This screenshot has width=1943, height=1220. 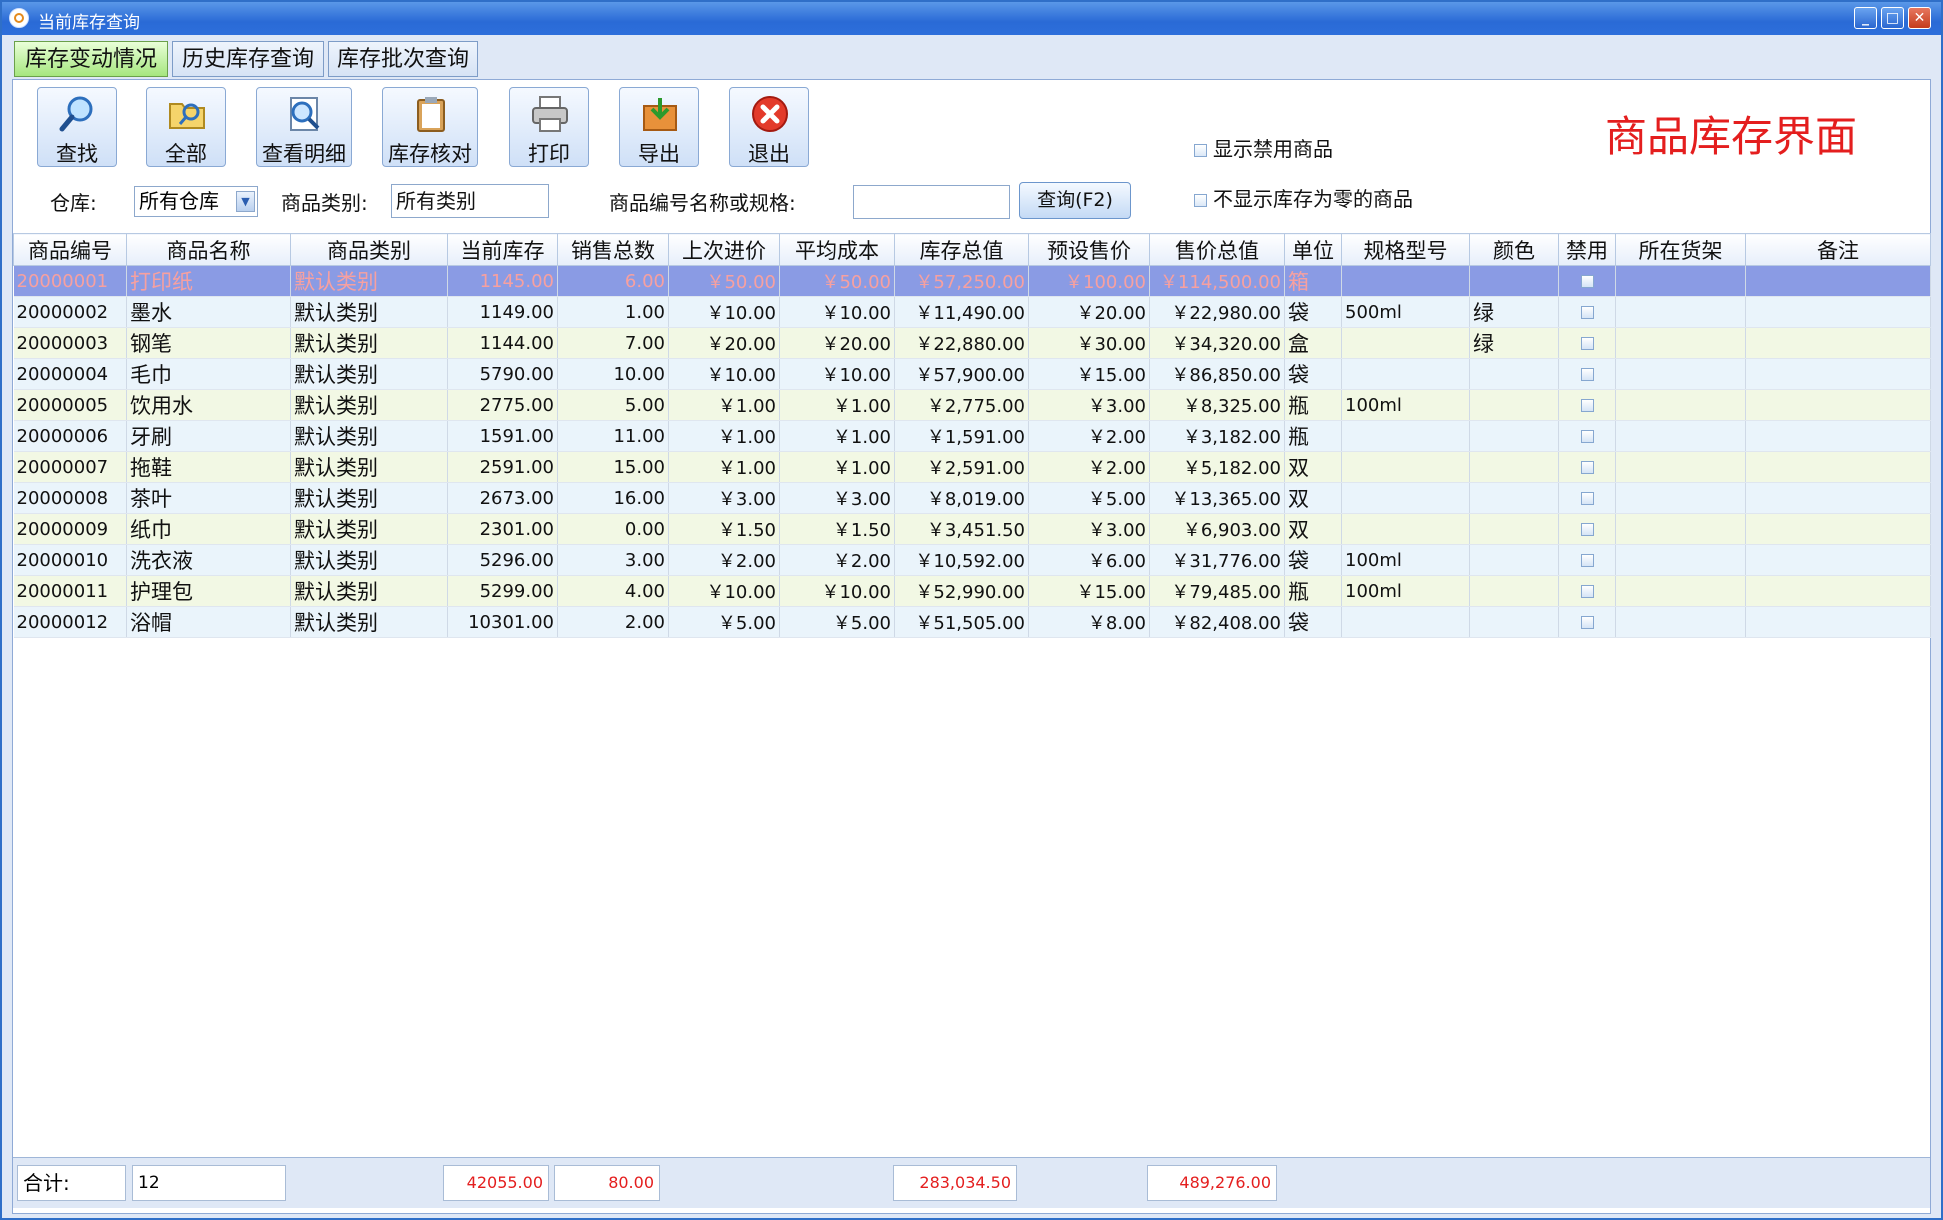 I want to click on export-button: 导出, so click(x=659, y=127).